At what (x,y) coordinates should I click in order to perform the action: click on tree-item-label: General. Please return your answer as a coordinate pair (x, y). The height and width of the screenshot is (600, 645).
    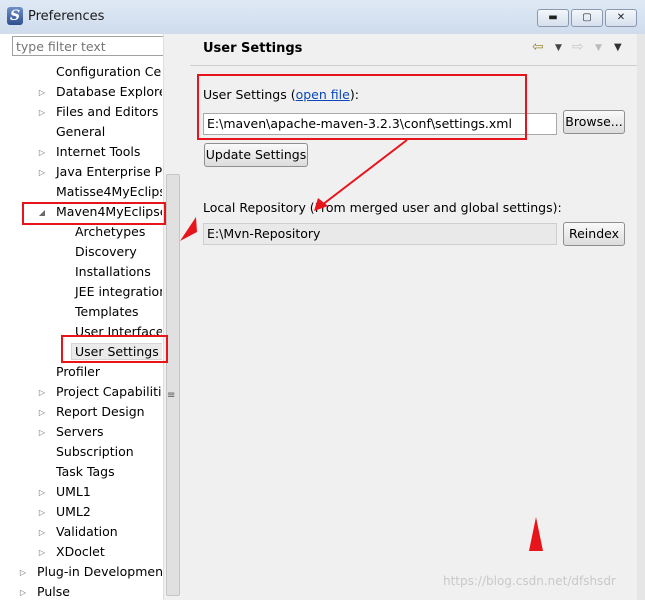
    Looking at the image, I should click on (81, 131).